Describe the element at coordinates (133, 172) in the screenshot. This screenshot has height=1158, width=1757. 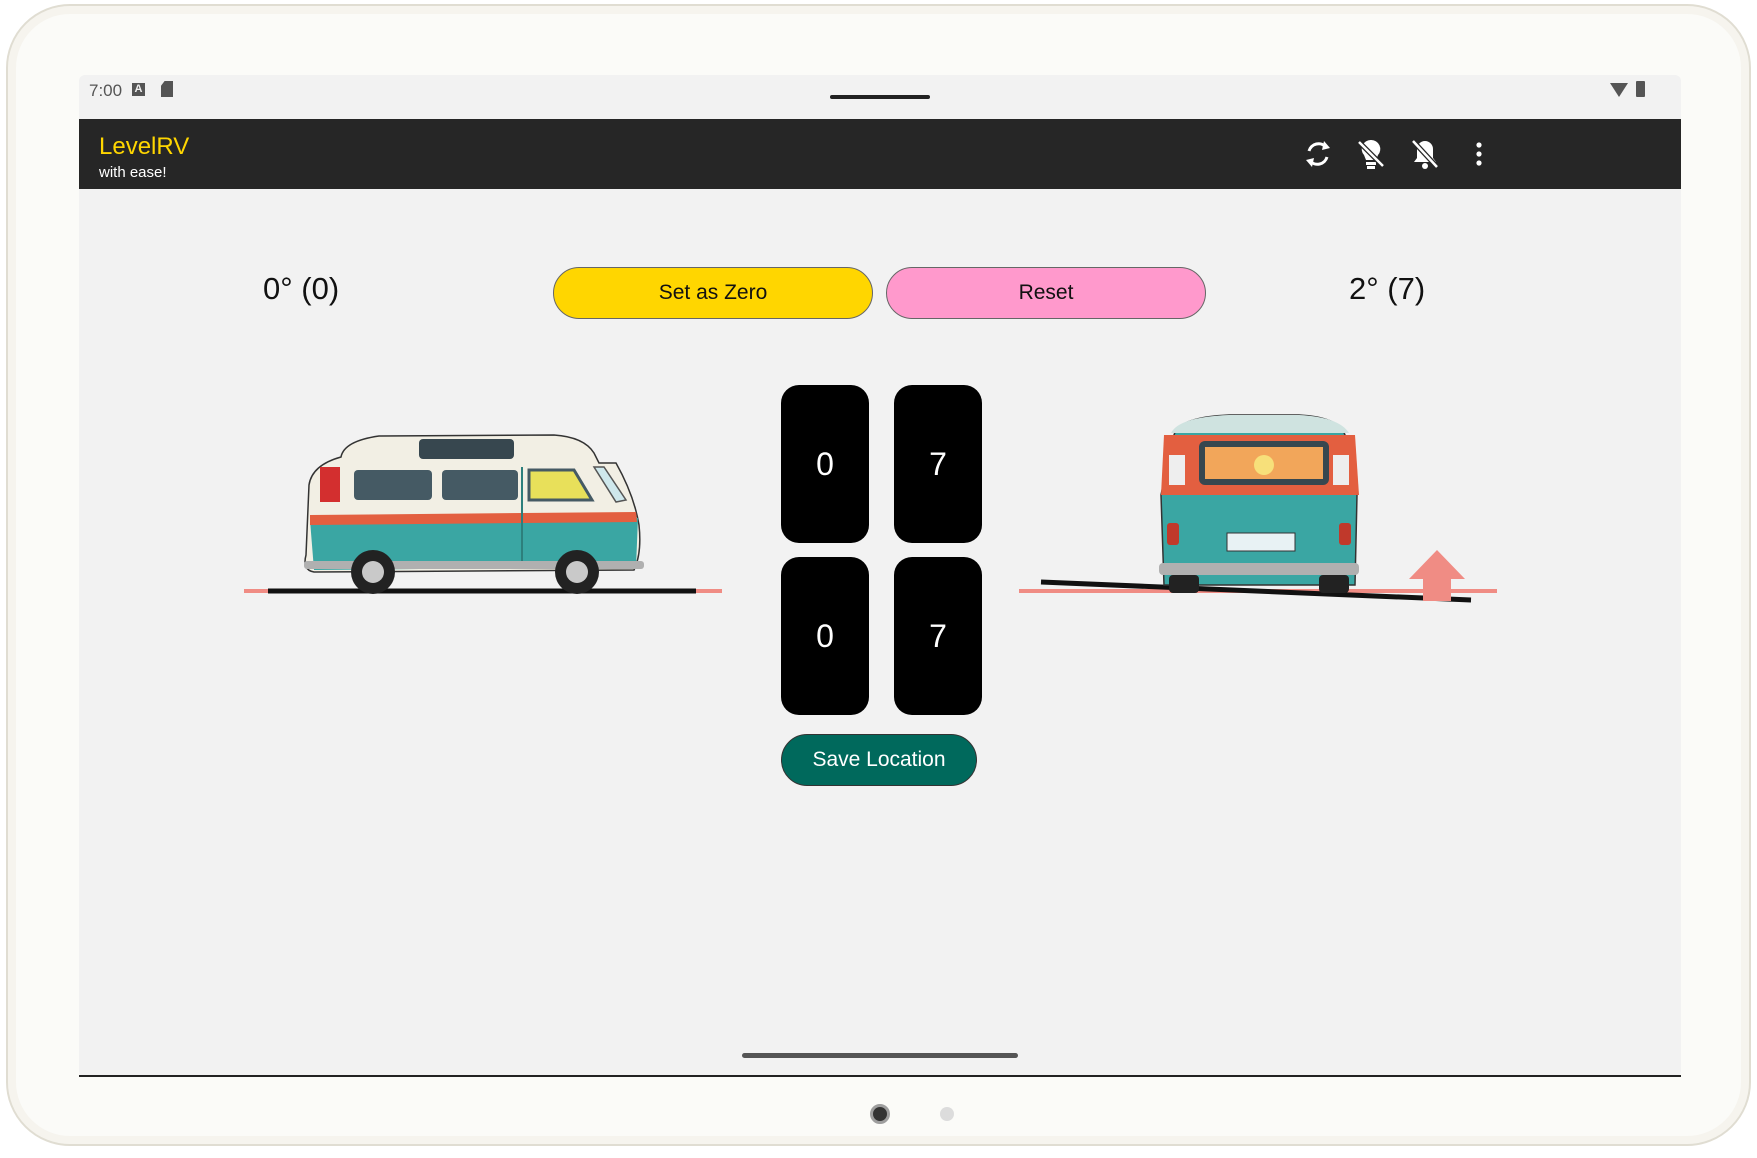
I see `app-subtitle: with ease!` at that location.